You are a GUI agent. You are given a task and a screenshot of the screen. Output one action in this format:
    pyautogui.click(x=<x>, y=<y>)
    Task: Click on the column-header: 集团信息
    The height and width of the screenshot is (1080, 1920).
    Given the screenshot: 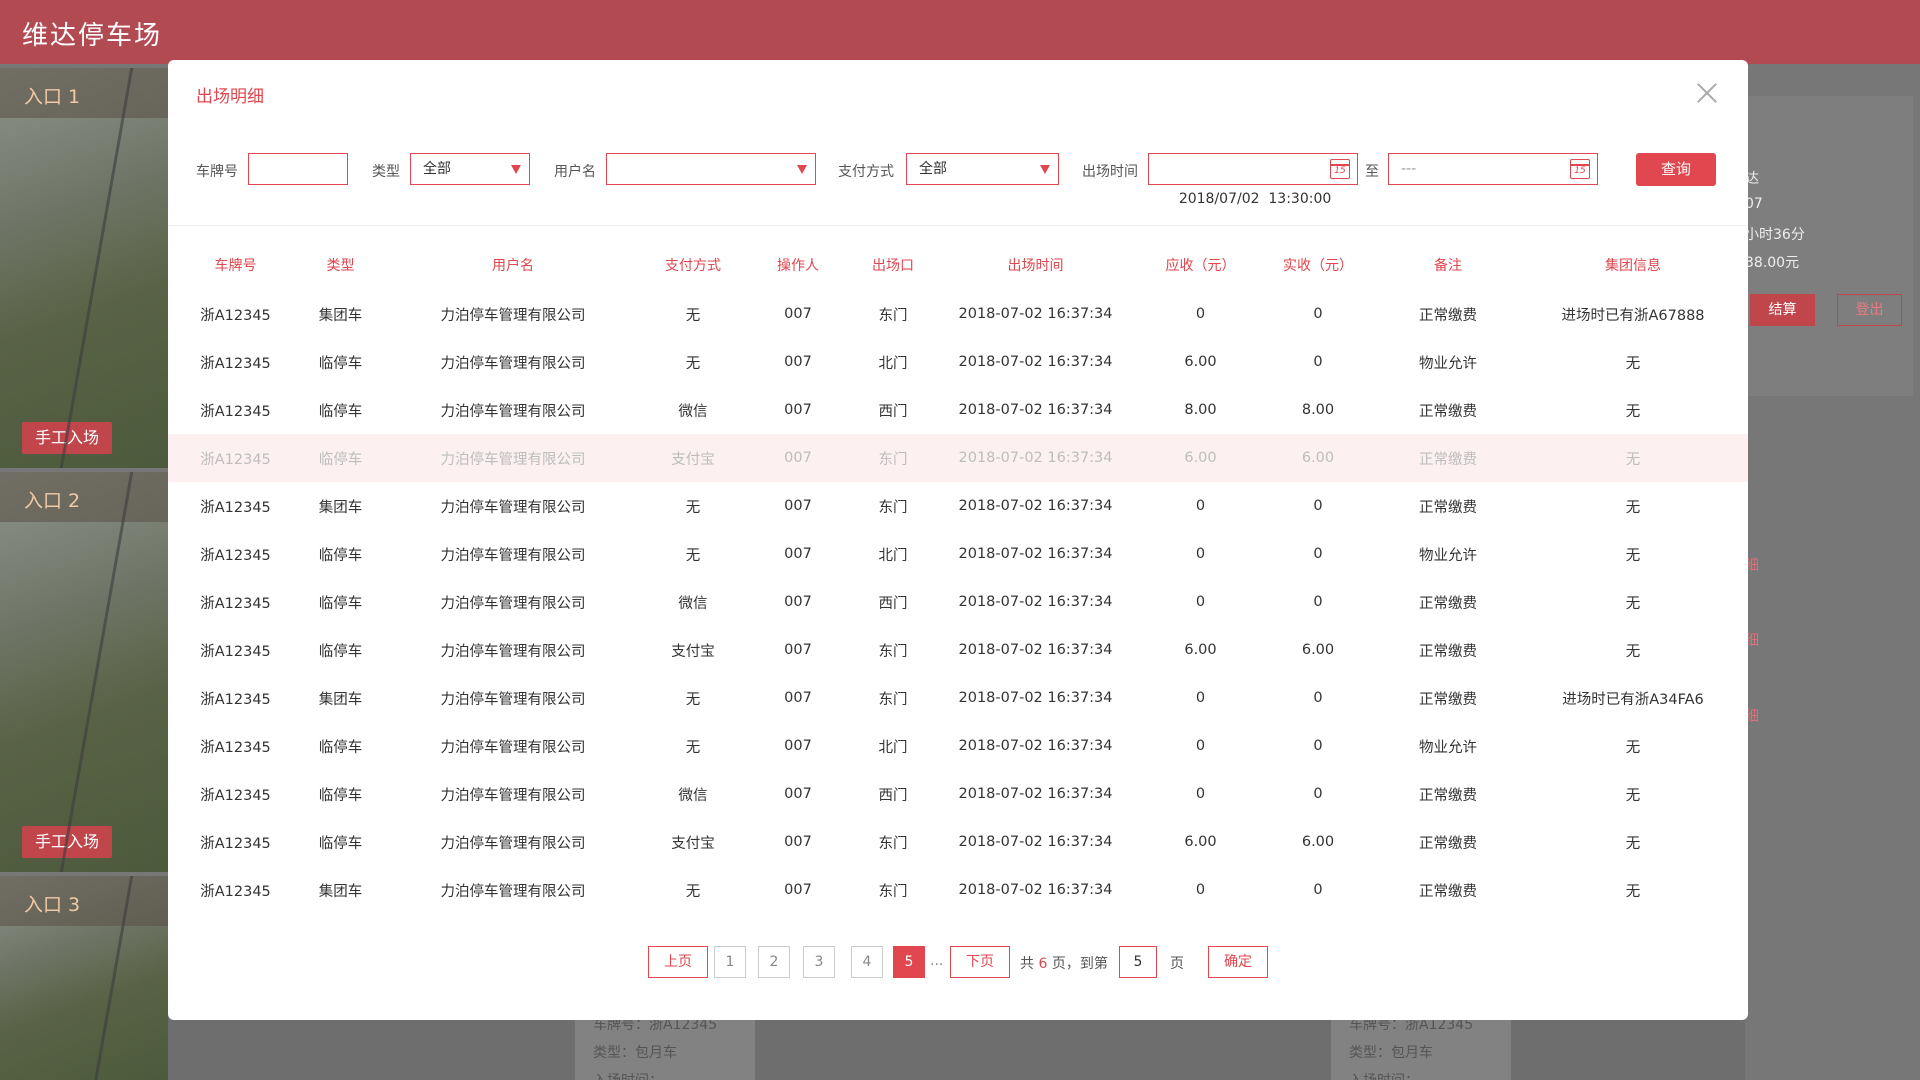 What is the action you would take?
    pyautogui.click(x=1633, y=266)
    